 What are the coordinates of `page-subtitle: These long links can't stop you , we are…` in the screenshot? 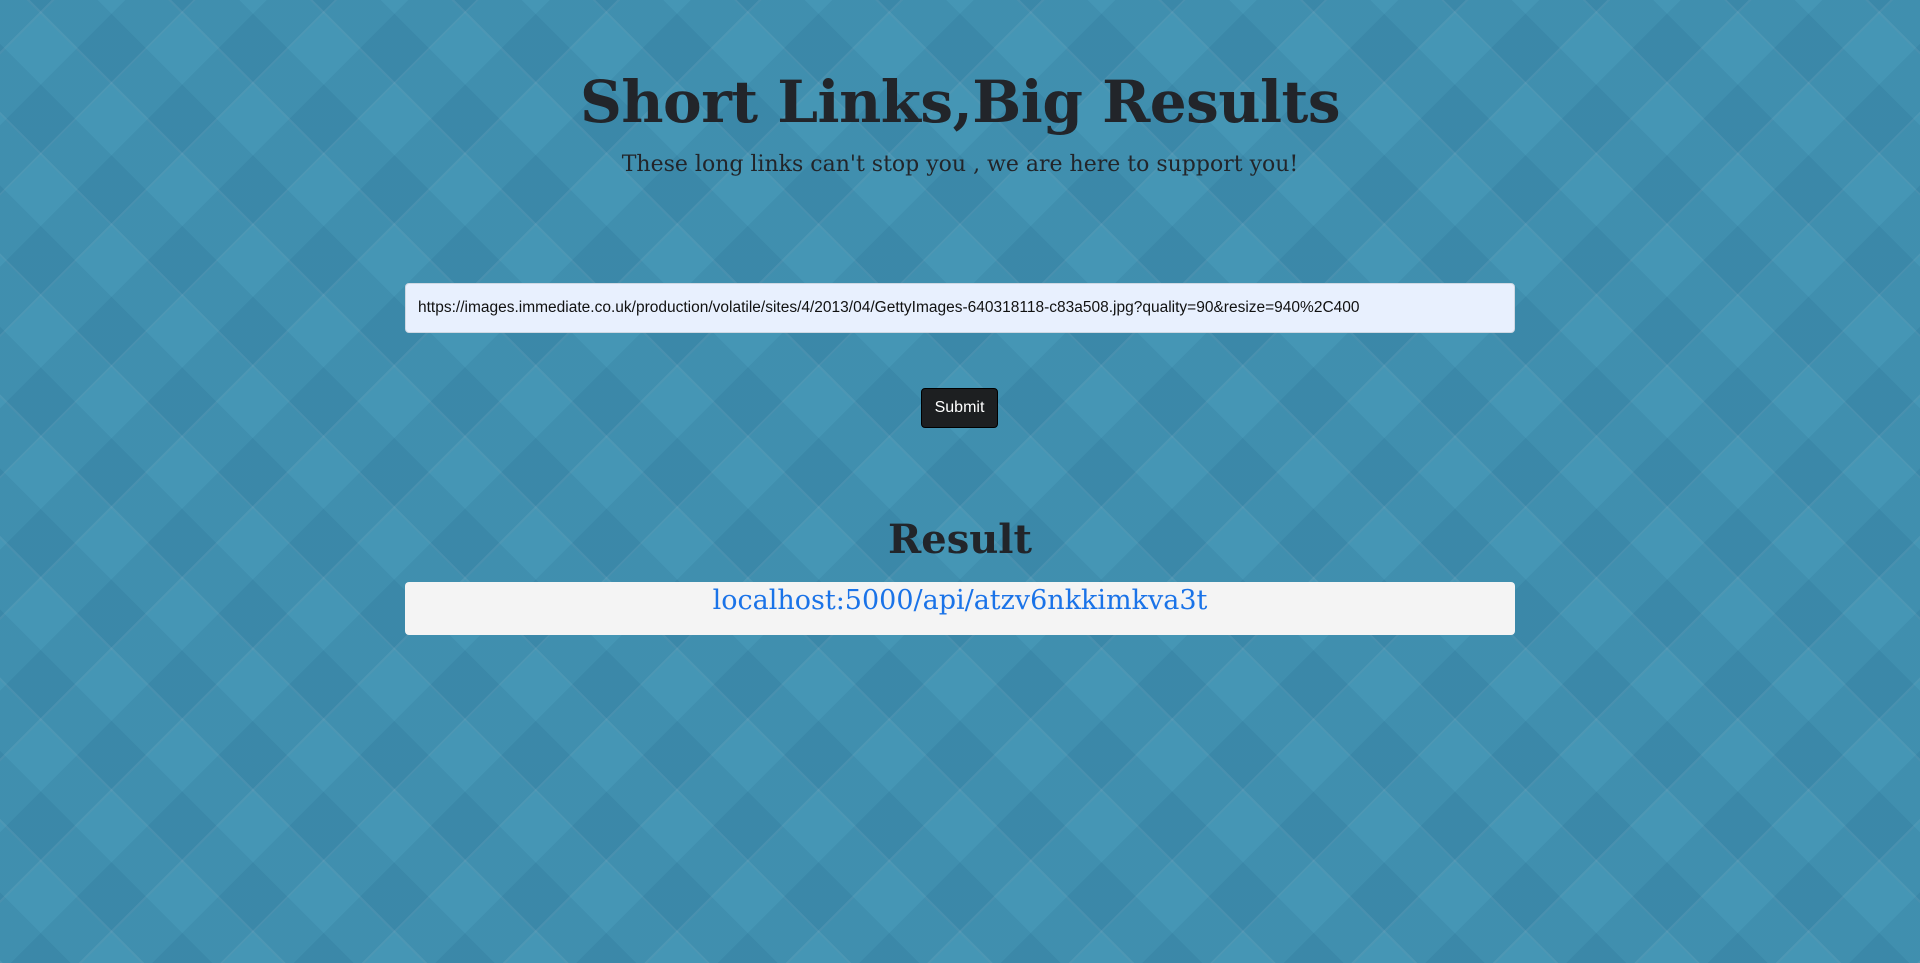 It's located at (960, 164).